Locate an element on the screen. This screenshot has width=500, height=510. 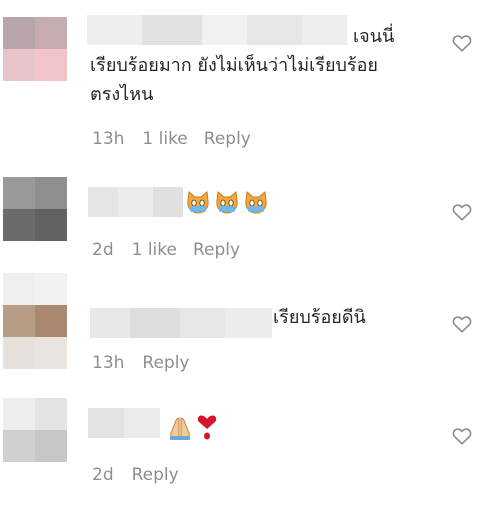
comment-meta: 13h Reply is located at coordinates (141, 363).